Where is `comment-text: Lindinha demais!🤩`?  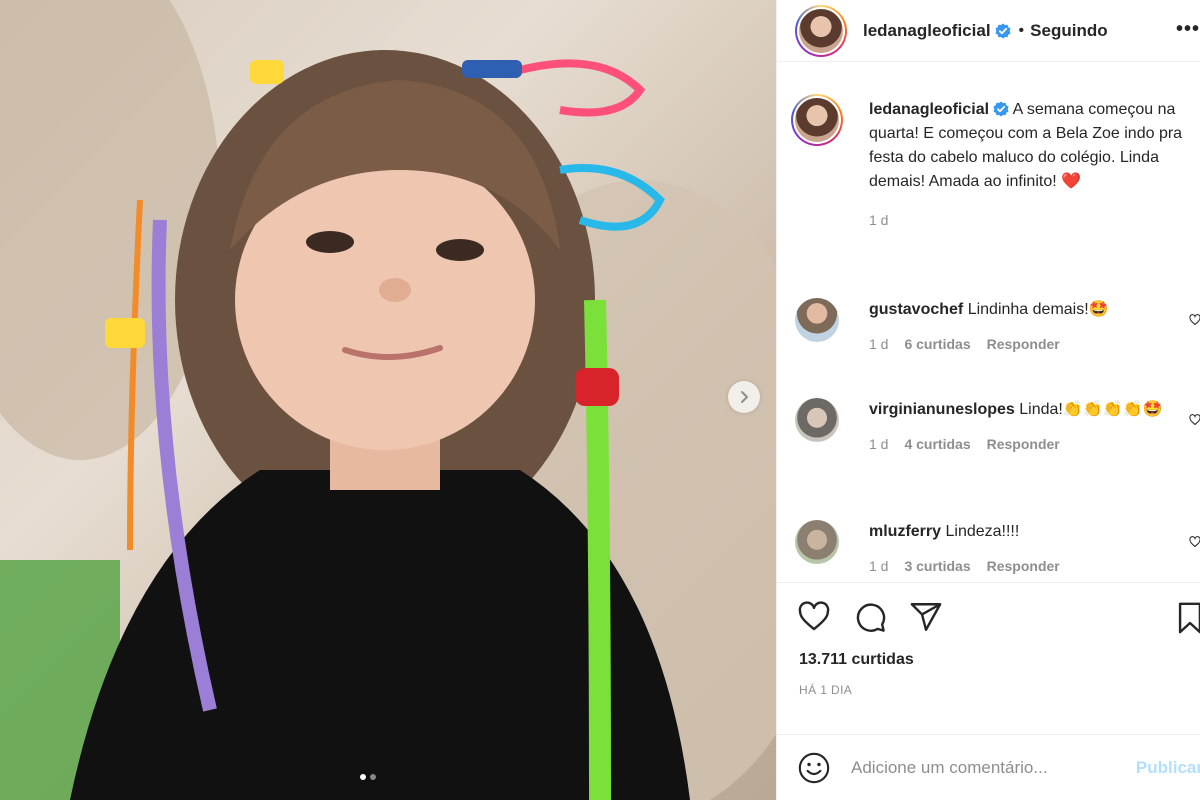
comment-text: Lindinha demais!🤩 is located at coordinates (1038, 309).